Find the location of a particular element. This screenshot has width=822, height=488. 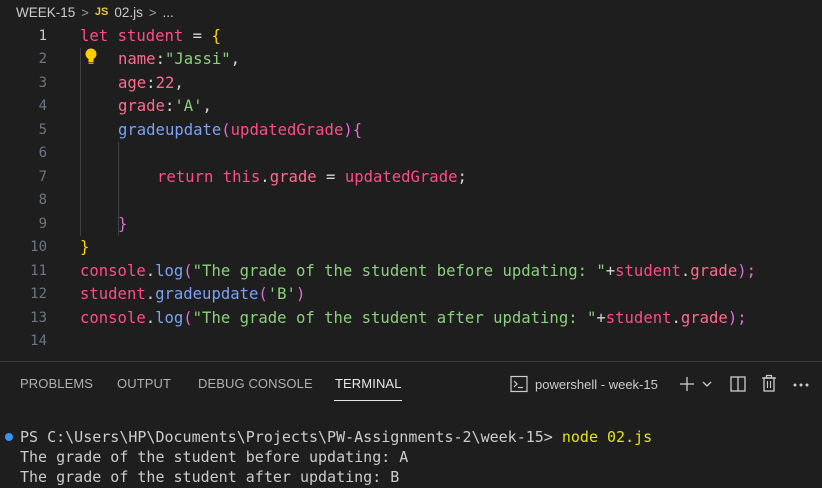

line-number: 8 is located at coordinates (42, 200).